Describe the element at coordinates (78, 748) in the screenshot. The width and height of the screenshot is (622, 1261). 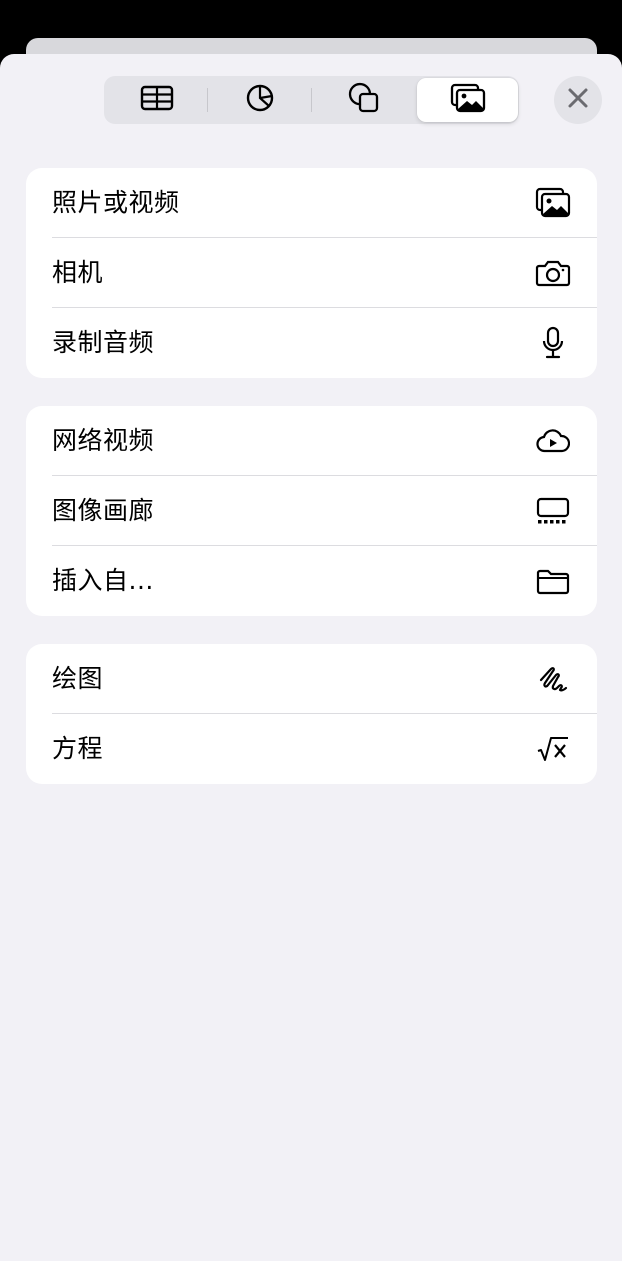
I see `menu-item-label: 方程` at that location.